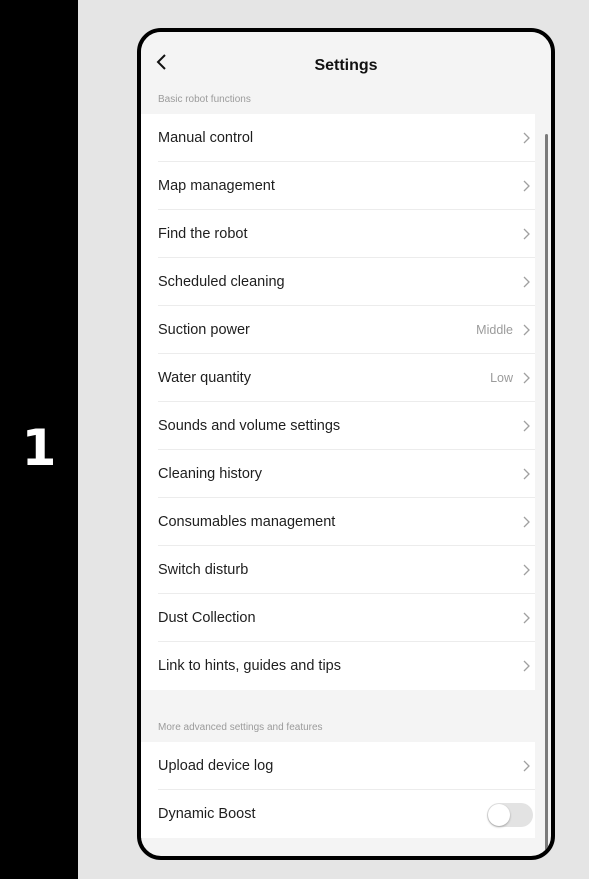 Image resolution: width=589 pixels, height=879 pixels. What do you see at coordinates (203, 234) in the screenshot?
I see `item-label: Find the robot` at bounding box center [203, 234].